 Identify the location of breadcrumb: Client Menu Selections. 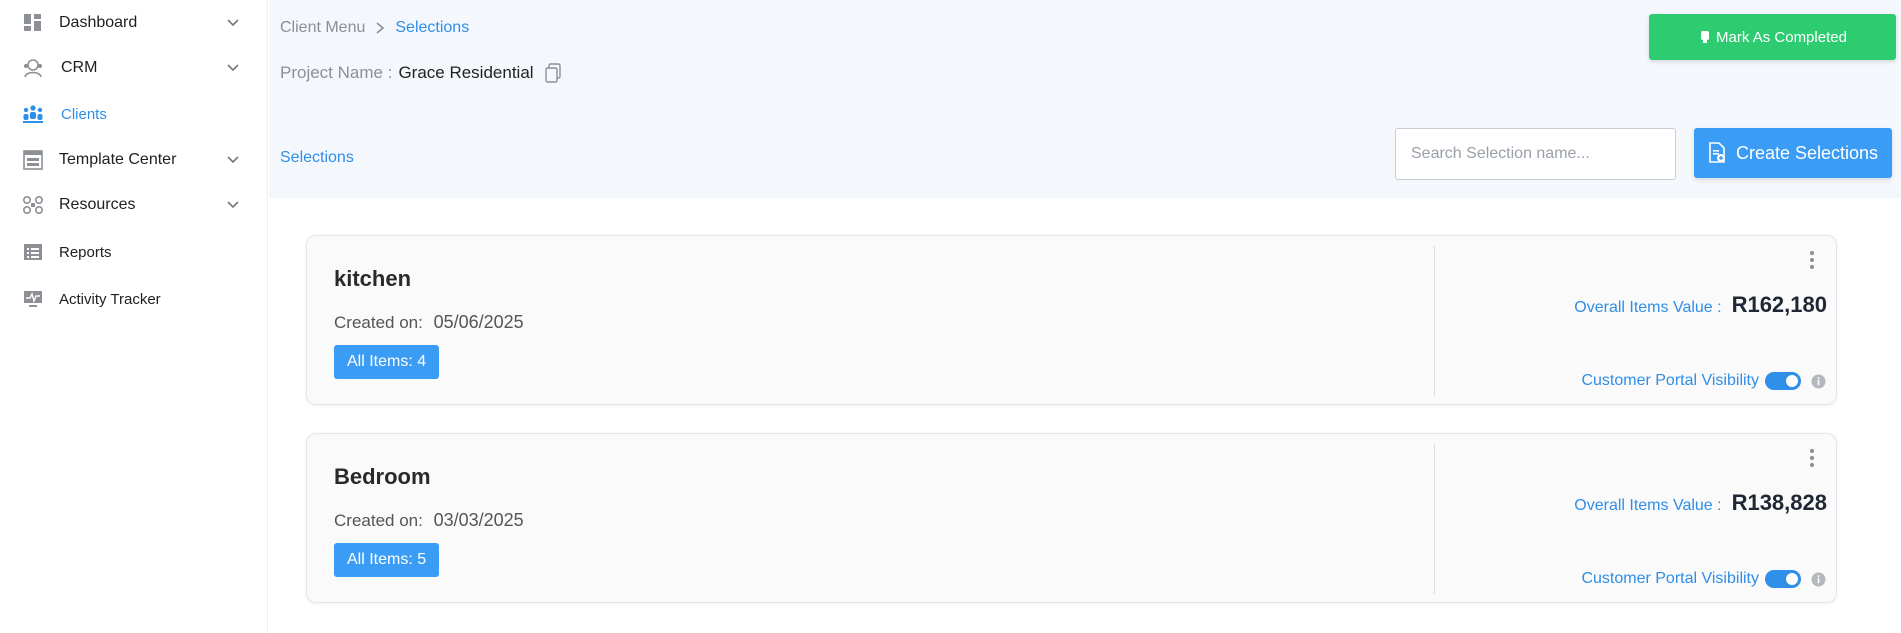
(374, 28).